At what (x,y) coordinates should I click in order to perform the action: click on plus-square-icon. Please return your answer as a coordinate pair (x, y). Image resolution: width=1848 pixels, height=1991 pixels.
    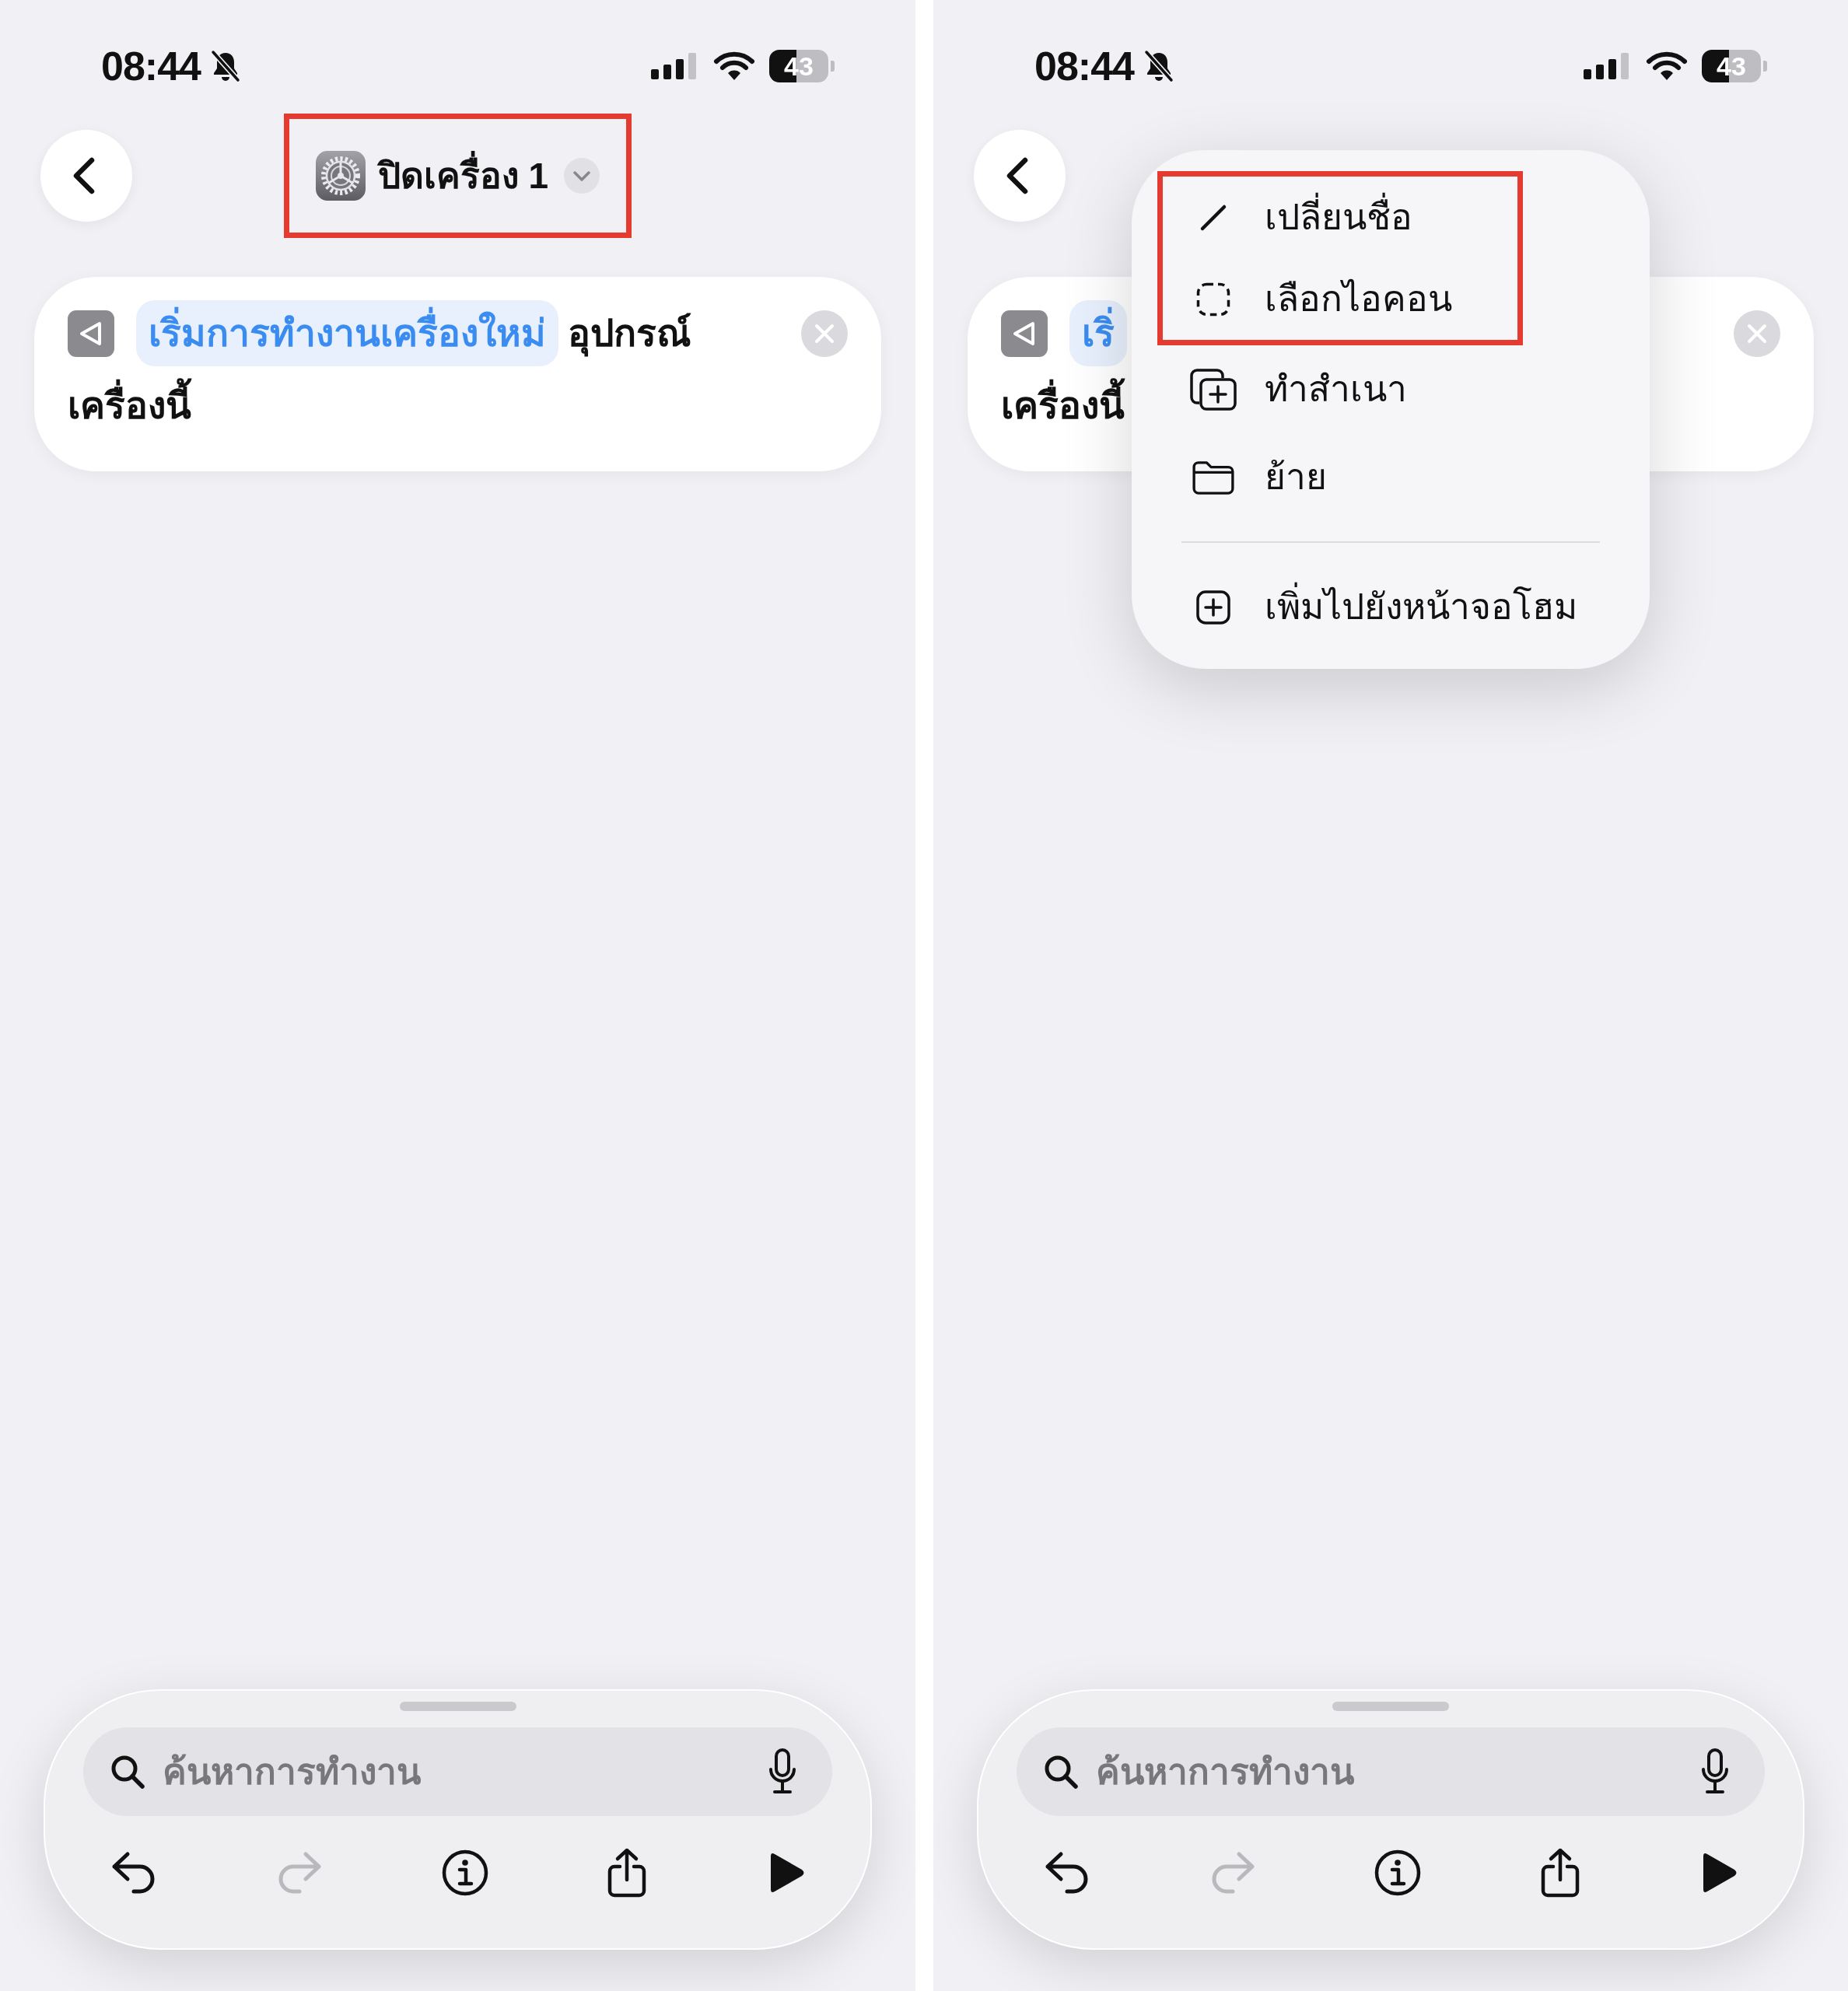
    Looking at the image, I should click on (1213, 607).